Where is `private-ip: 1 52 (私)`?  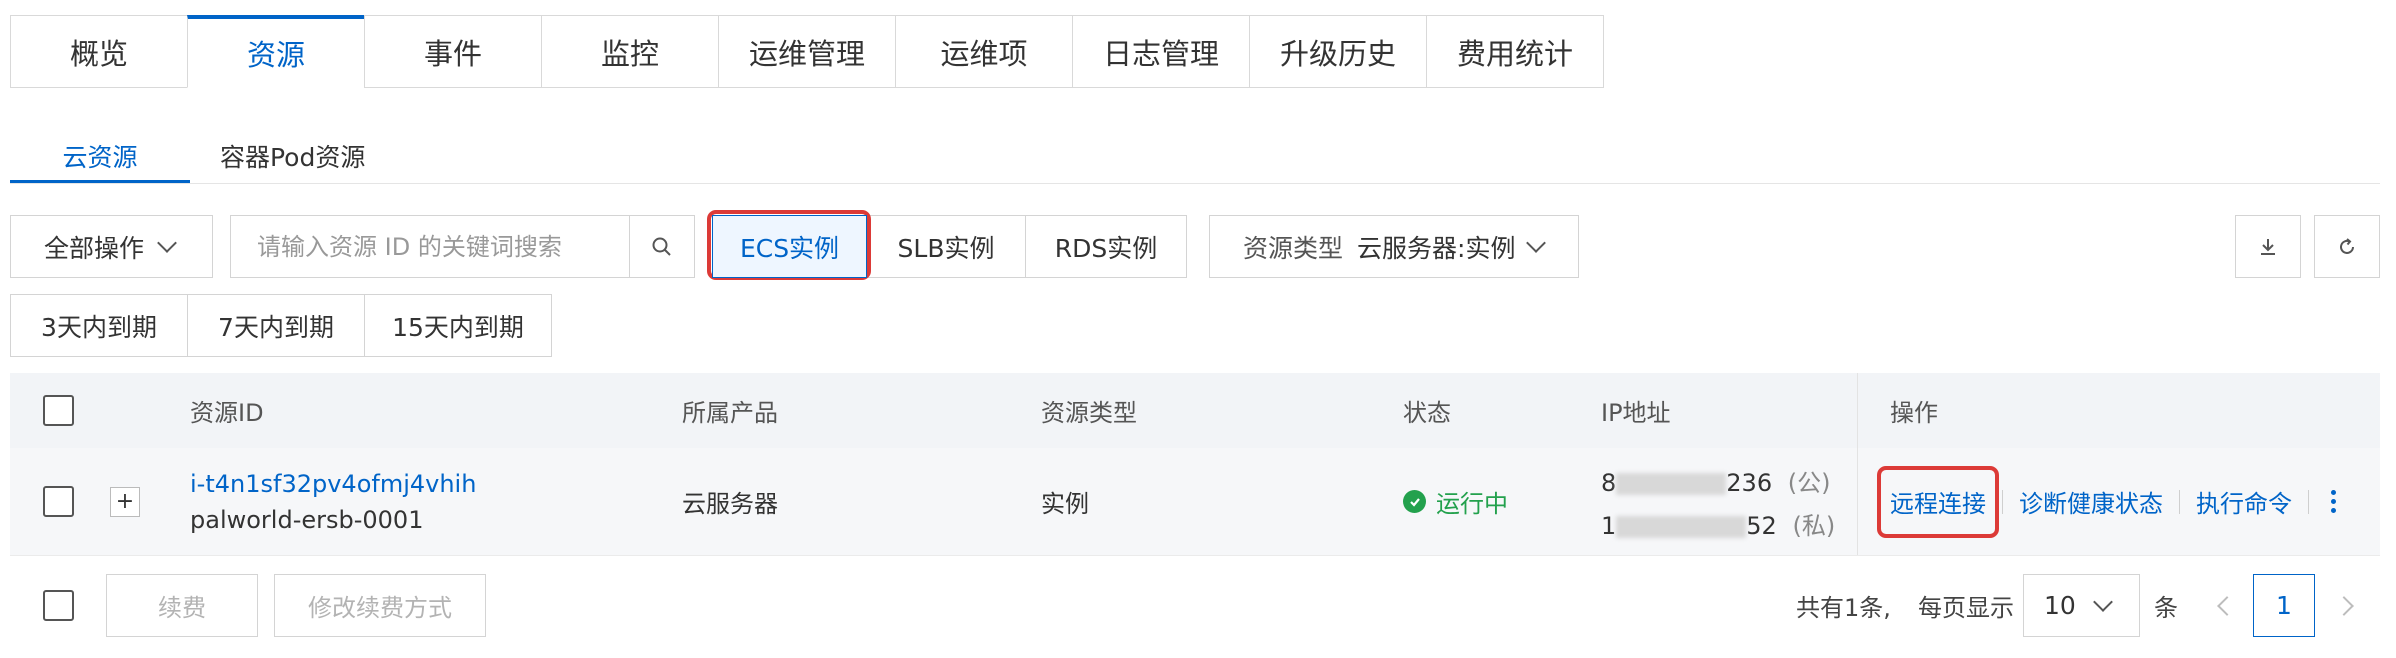 private-ip: 1 52 (私) is located at coordinates (1718, 523).